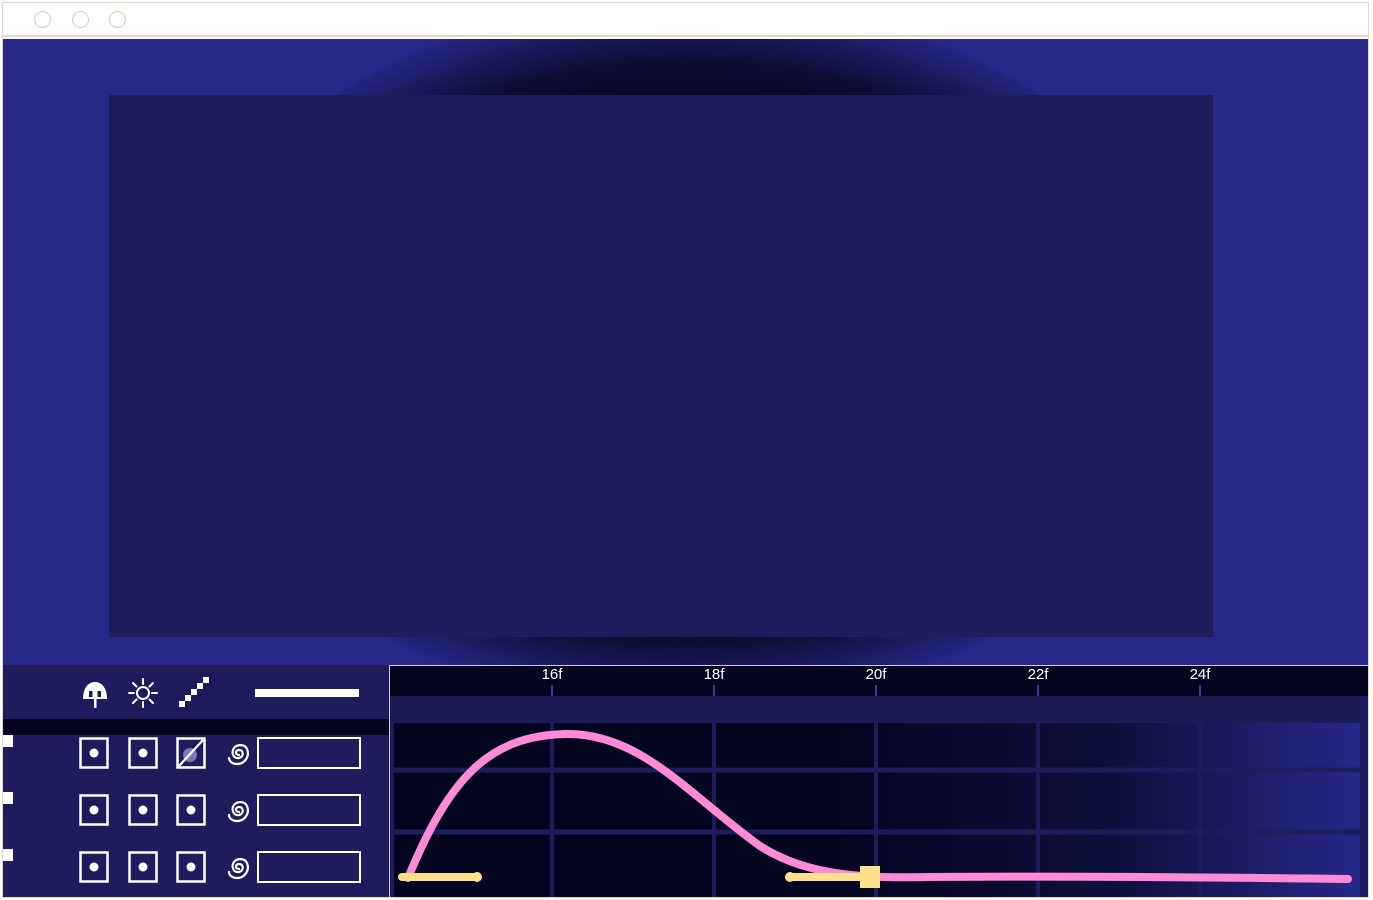 Image resolution: width=1373 pixels, height=900 pixels. What do you see at coordinates (191, 753) in the screenshot?
I see `onion-skin-off-icon` at bounding box center [191, 753].